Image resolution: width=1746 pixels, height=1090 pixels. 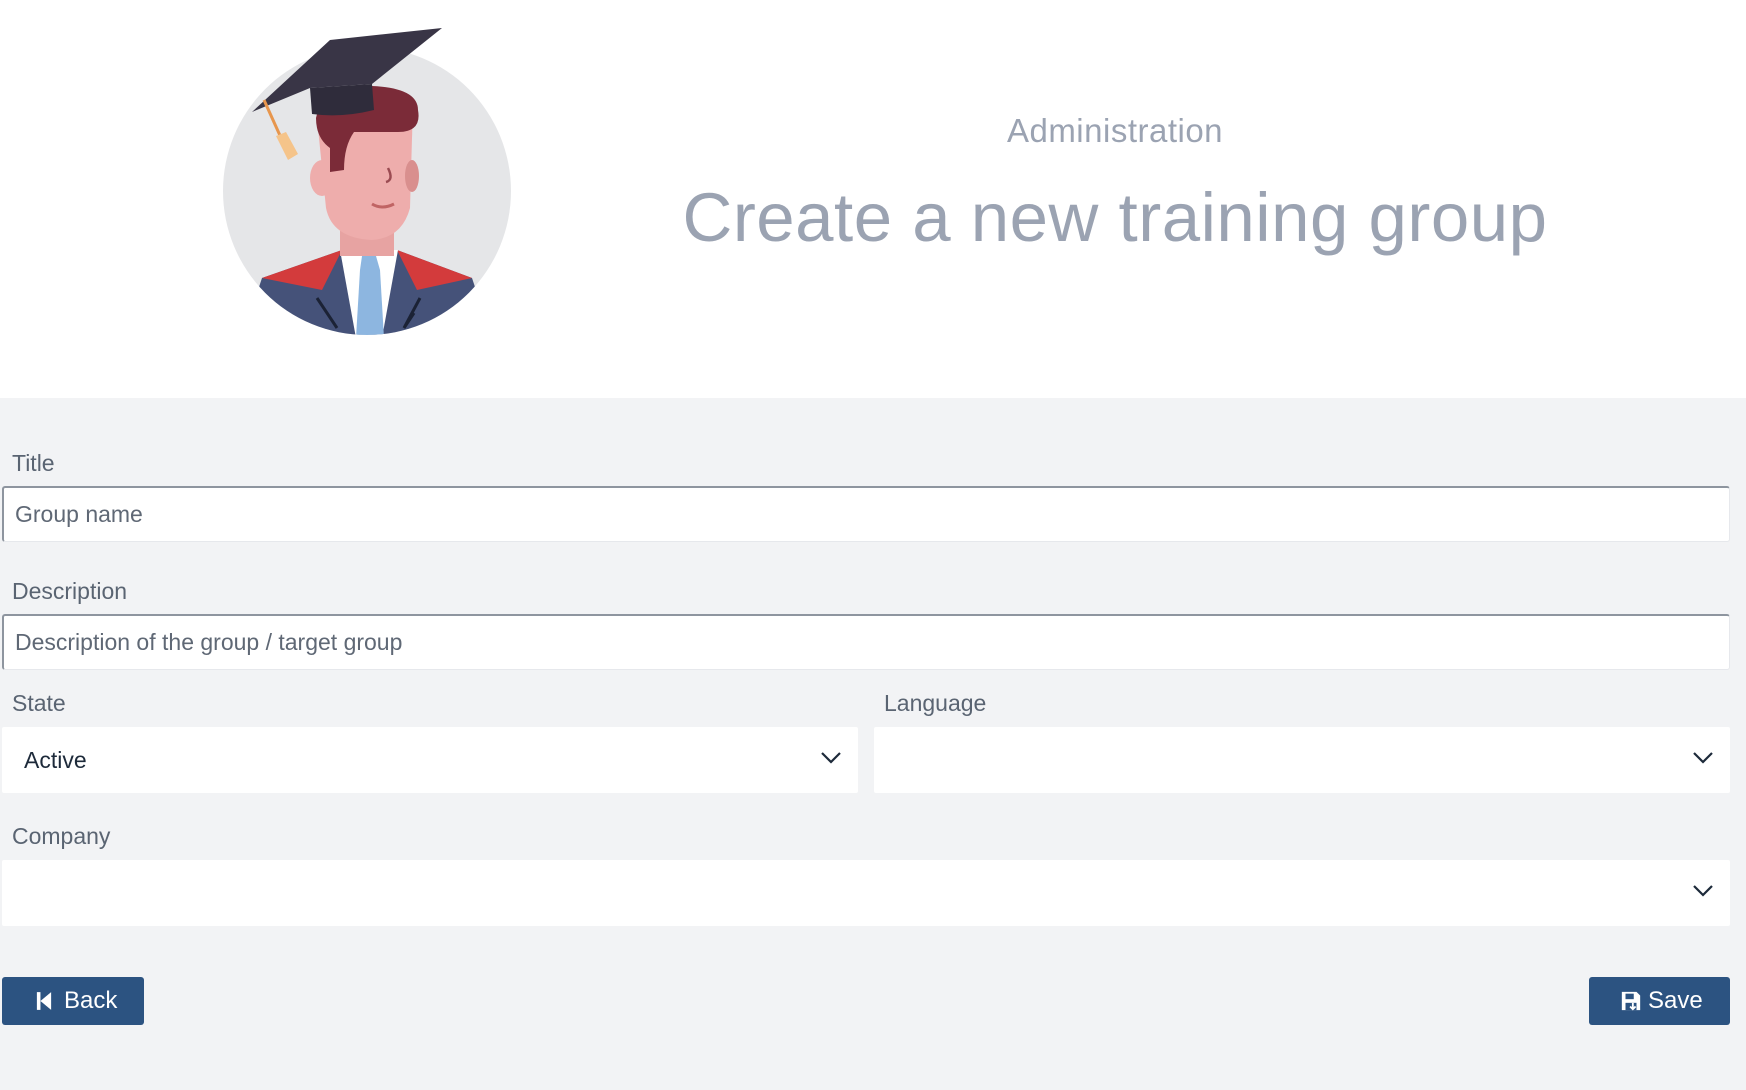 What do you see at coordinates (1115, 130) in the screenshot?
I see `section-subtitle: Administration` at bounding box center [1115, 130].